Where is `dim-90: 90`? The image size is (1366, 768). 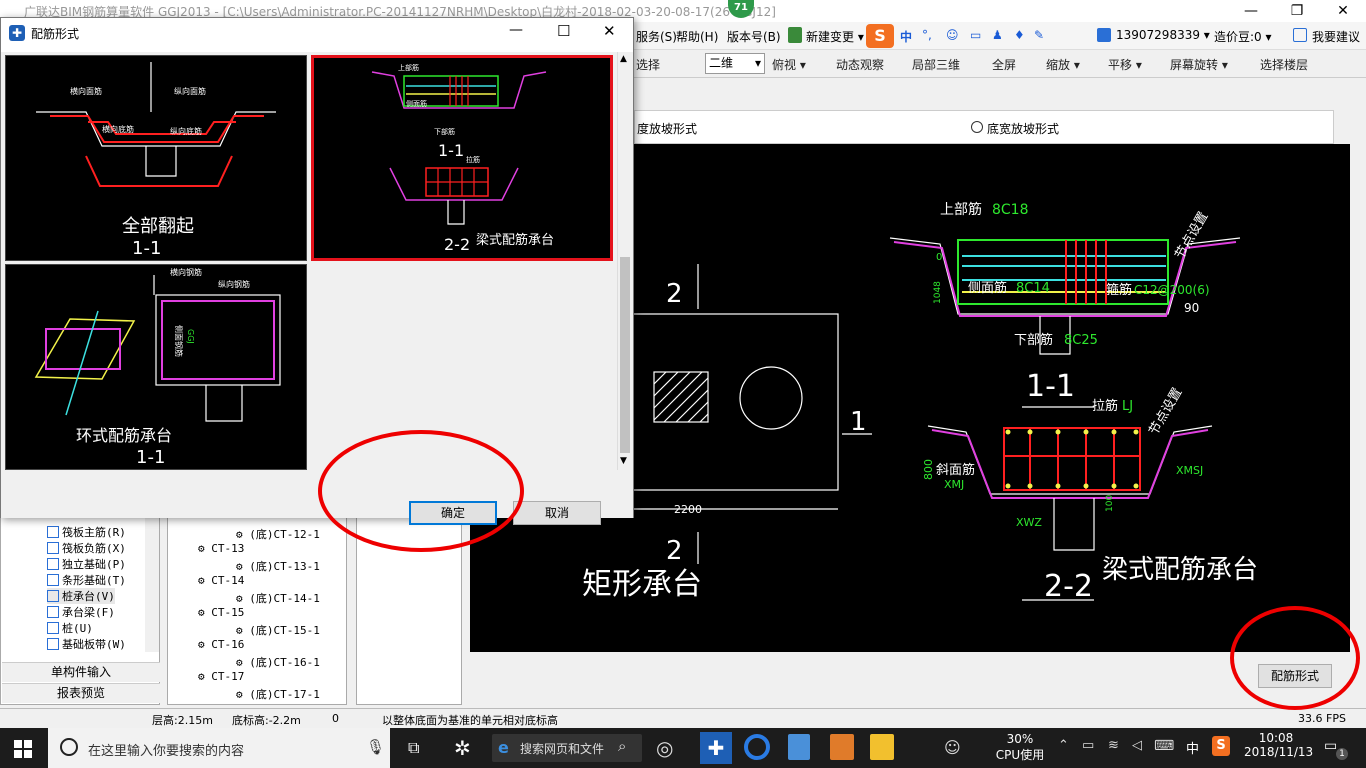
dim-90: 90 is located at coordinates (1191, 308).